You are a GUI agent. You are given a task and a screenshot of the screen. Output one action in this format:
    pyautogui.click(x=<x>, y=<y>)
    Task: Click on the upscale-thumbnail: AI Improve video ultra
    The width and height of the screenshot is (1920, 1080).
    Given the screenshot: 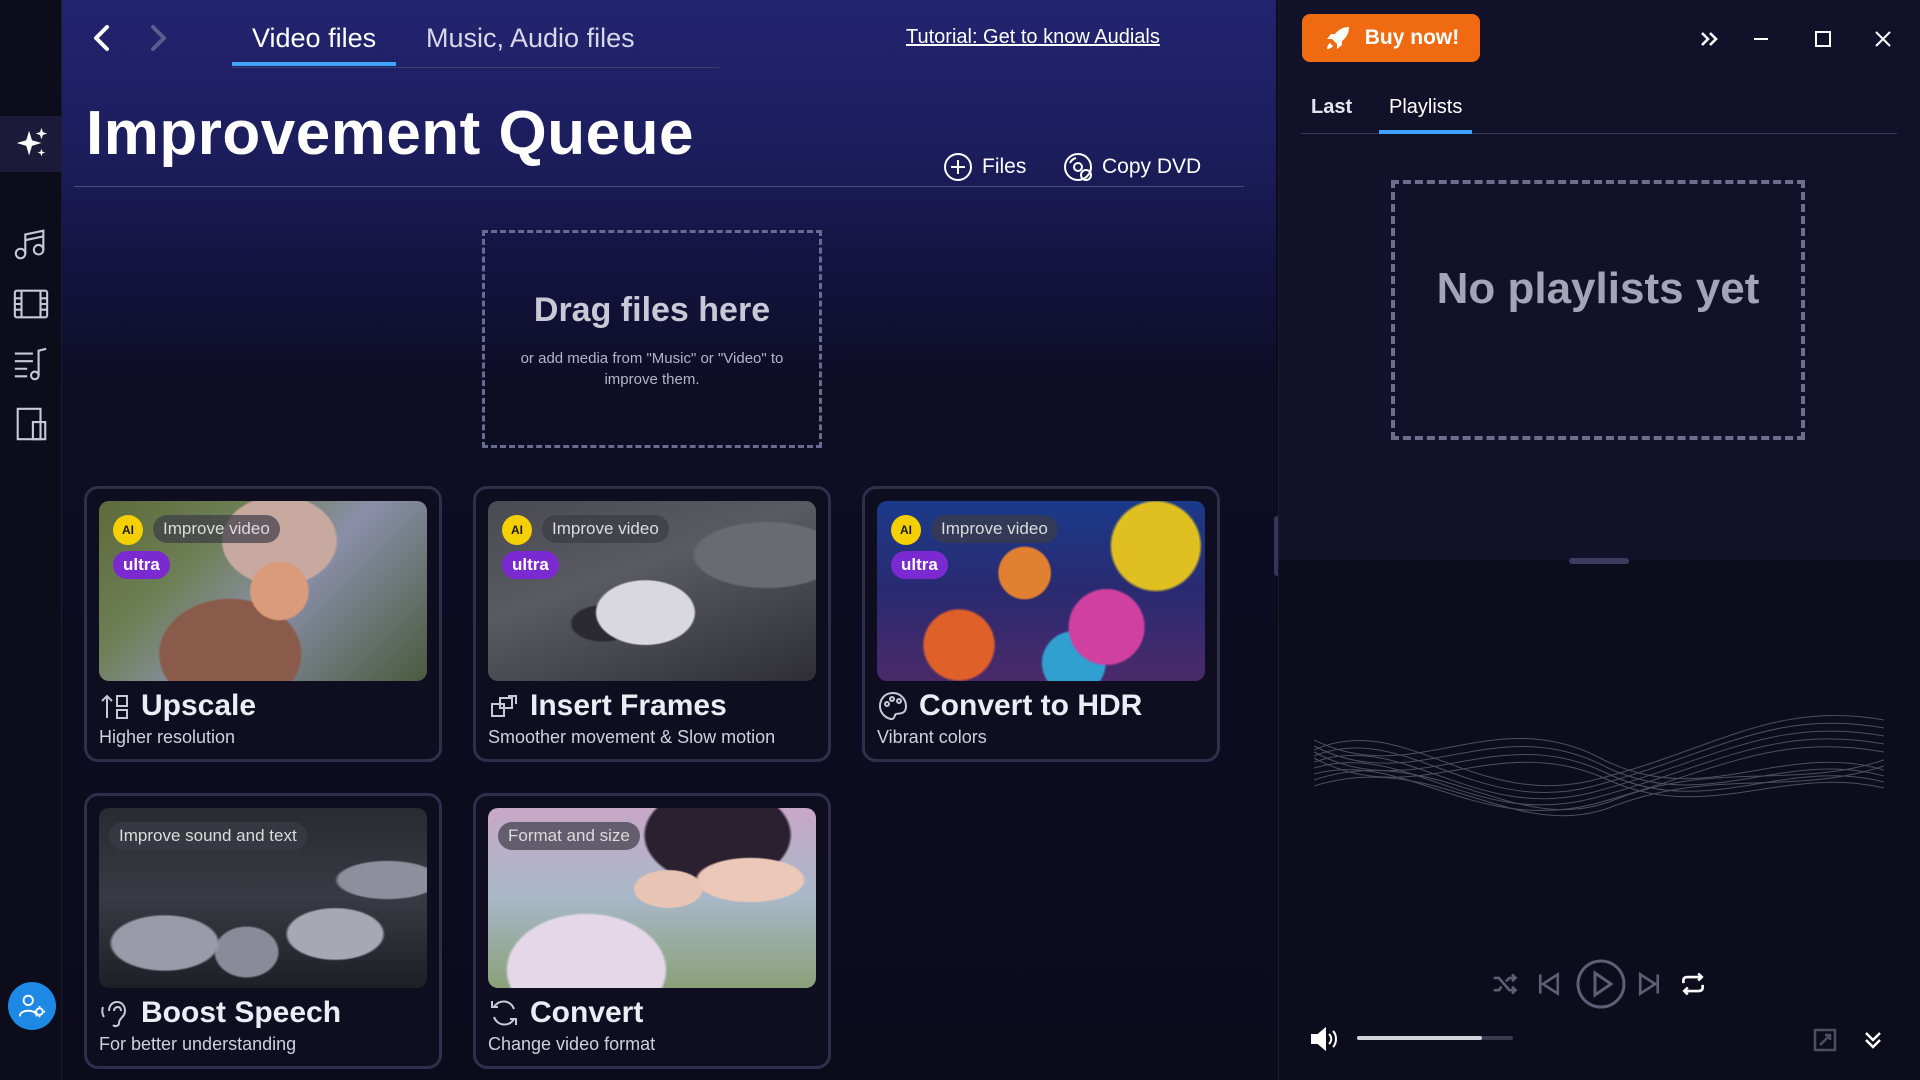 What is the action you would take?
    pyautogui.click(x=263, y=591)
    